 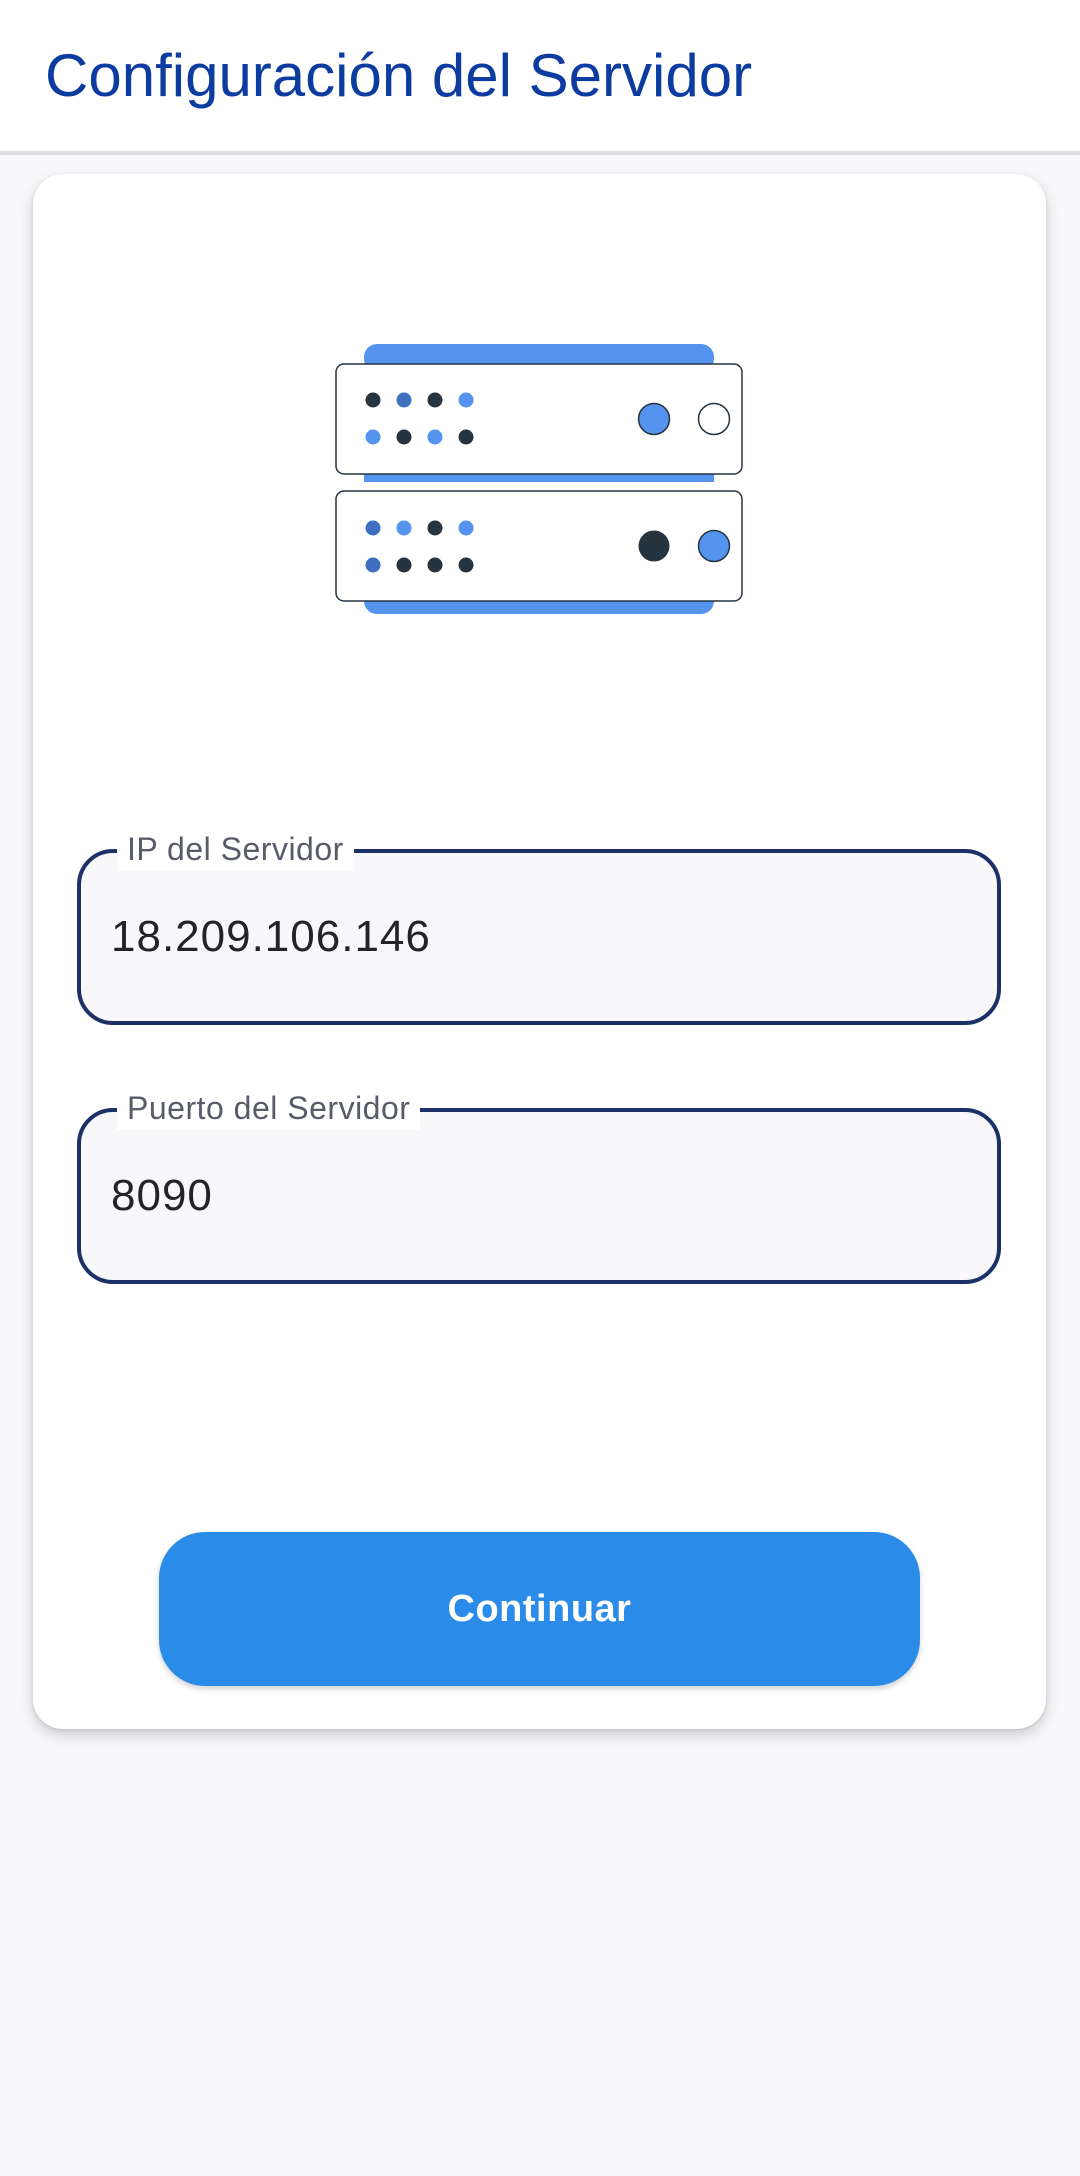 I want to click on ip-field-label: IP del Servidor, so click(x=235, y=849).